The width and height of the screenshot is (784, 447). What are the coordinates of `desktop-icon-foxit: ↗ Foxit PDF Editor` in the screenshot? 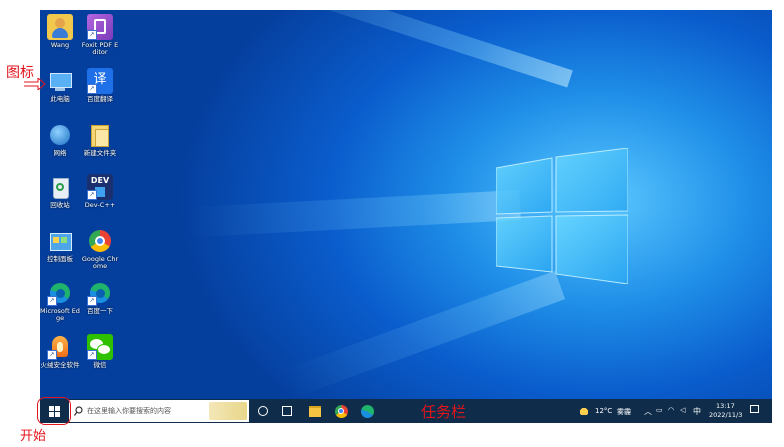 It's located at (100, 35).